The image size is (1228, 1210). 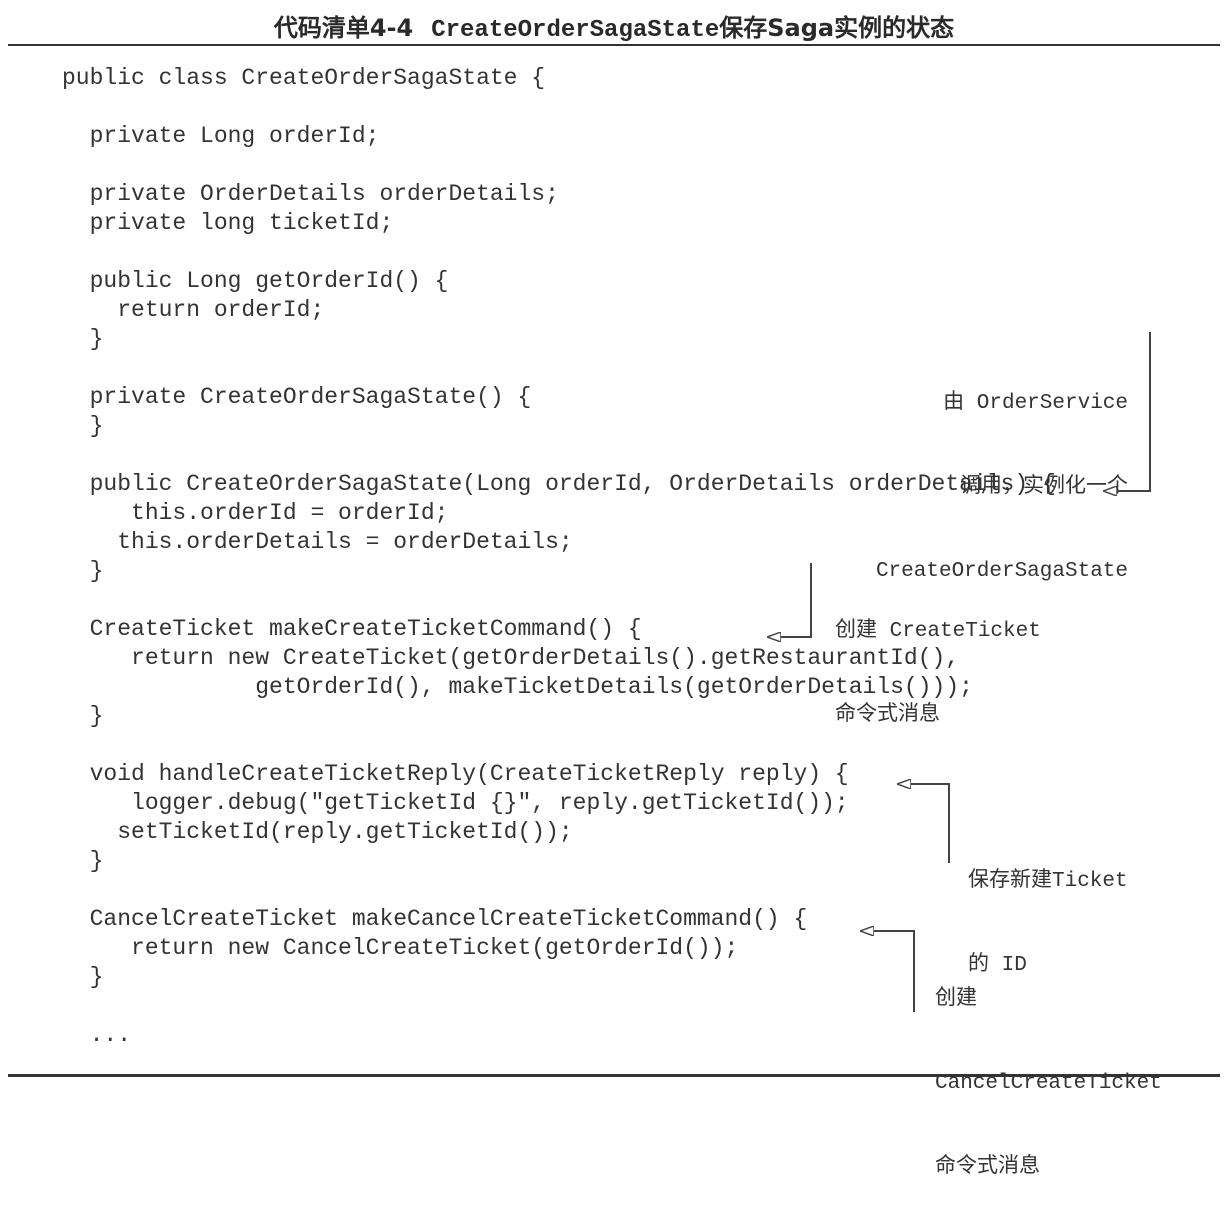 What do you see at coordinates (614, 1075) in the screenshot?
I see `bottom-rule` at bounding box center [614, 1075].